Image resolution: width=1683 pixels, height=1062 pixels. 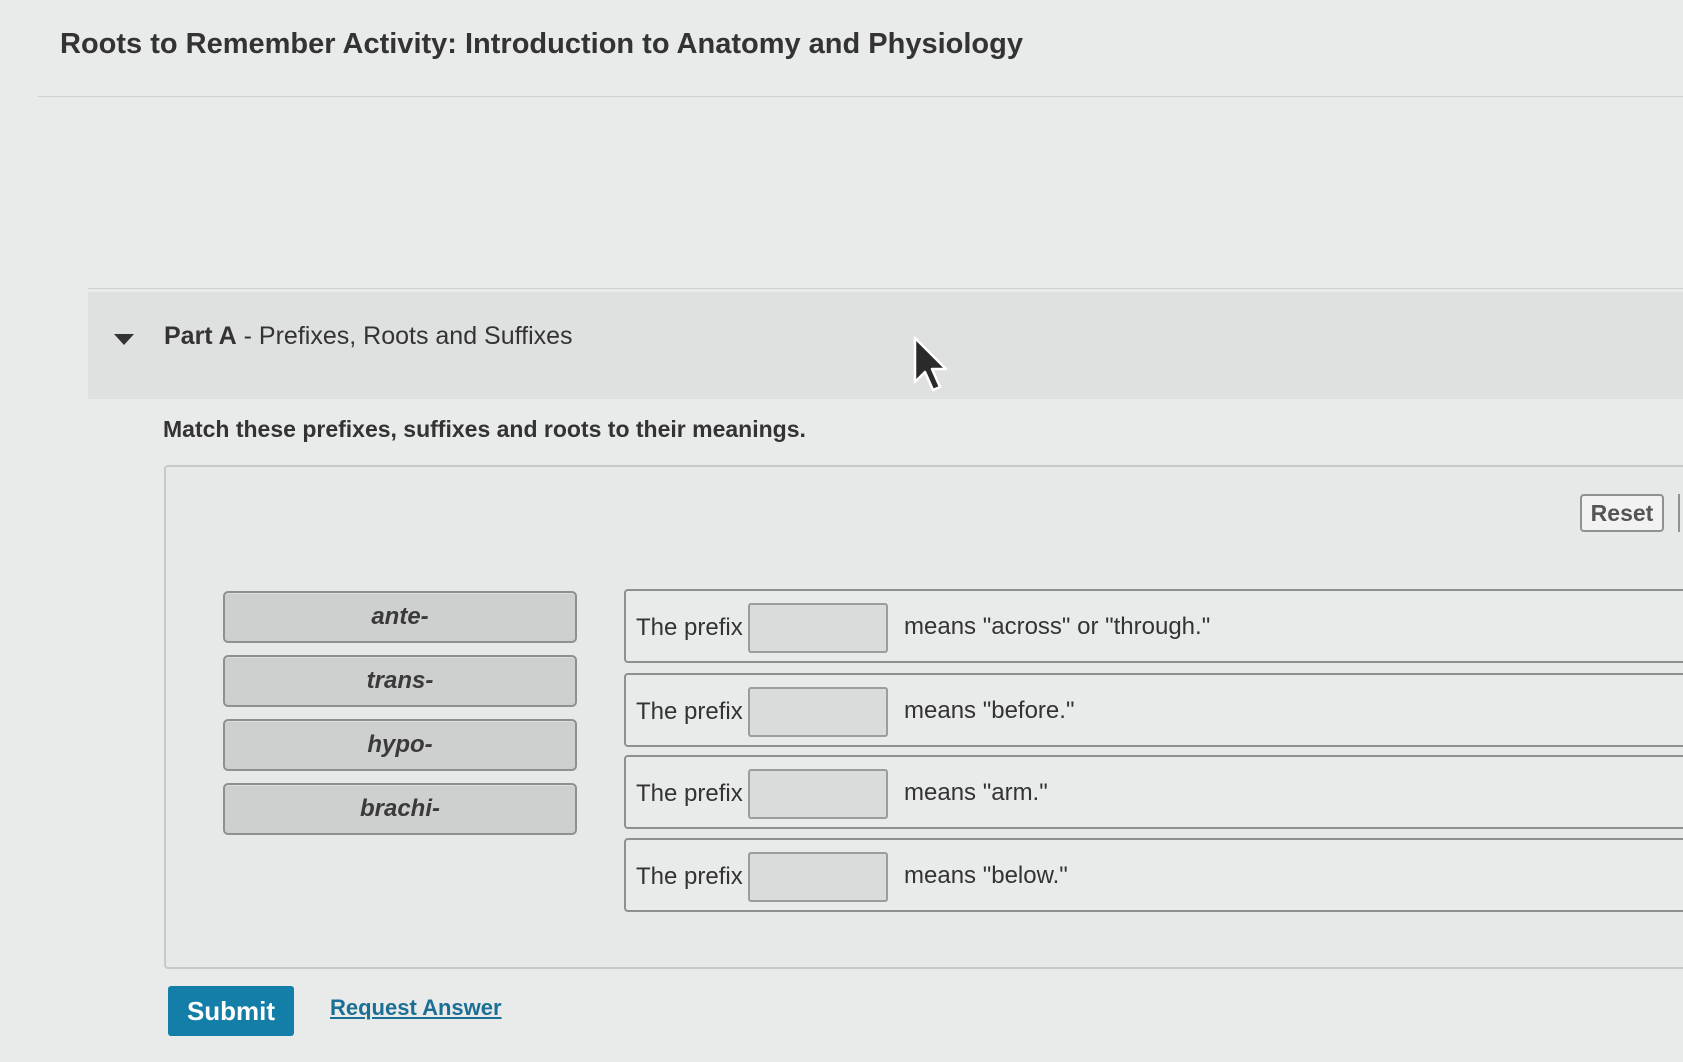 I want to click on term-hypo: hypo-, so click(x=400, y=745).